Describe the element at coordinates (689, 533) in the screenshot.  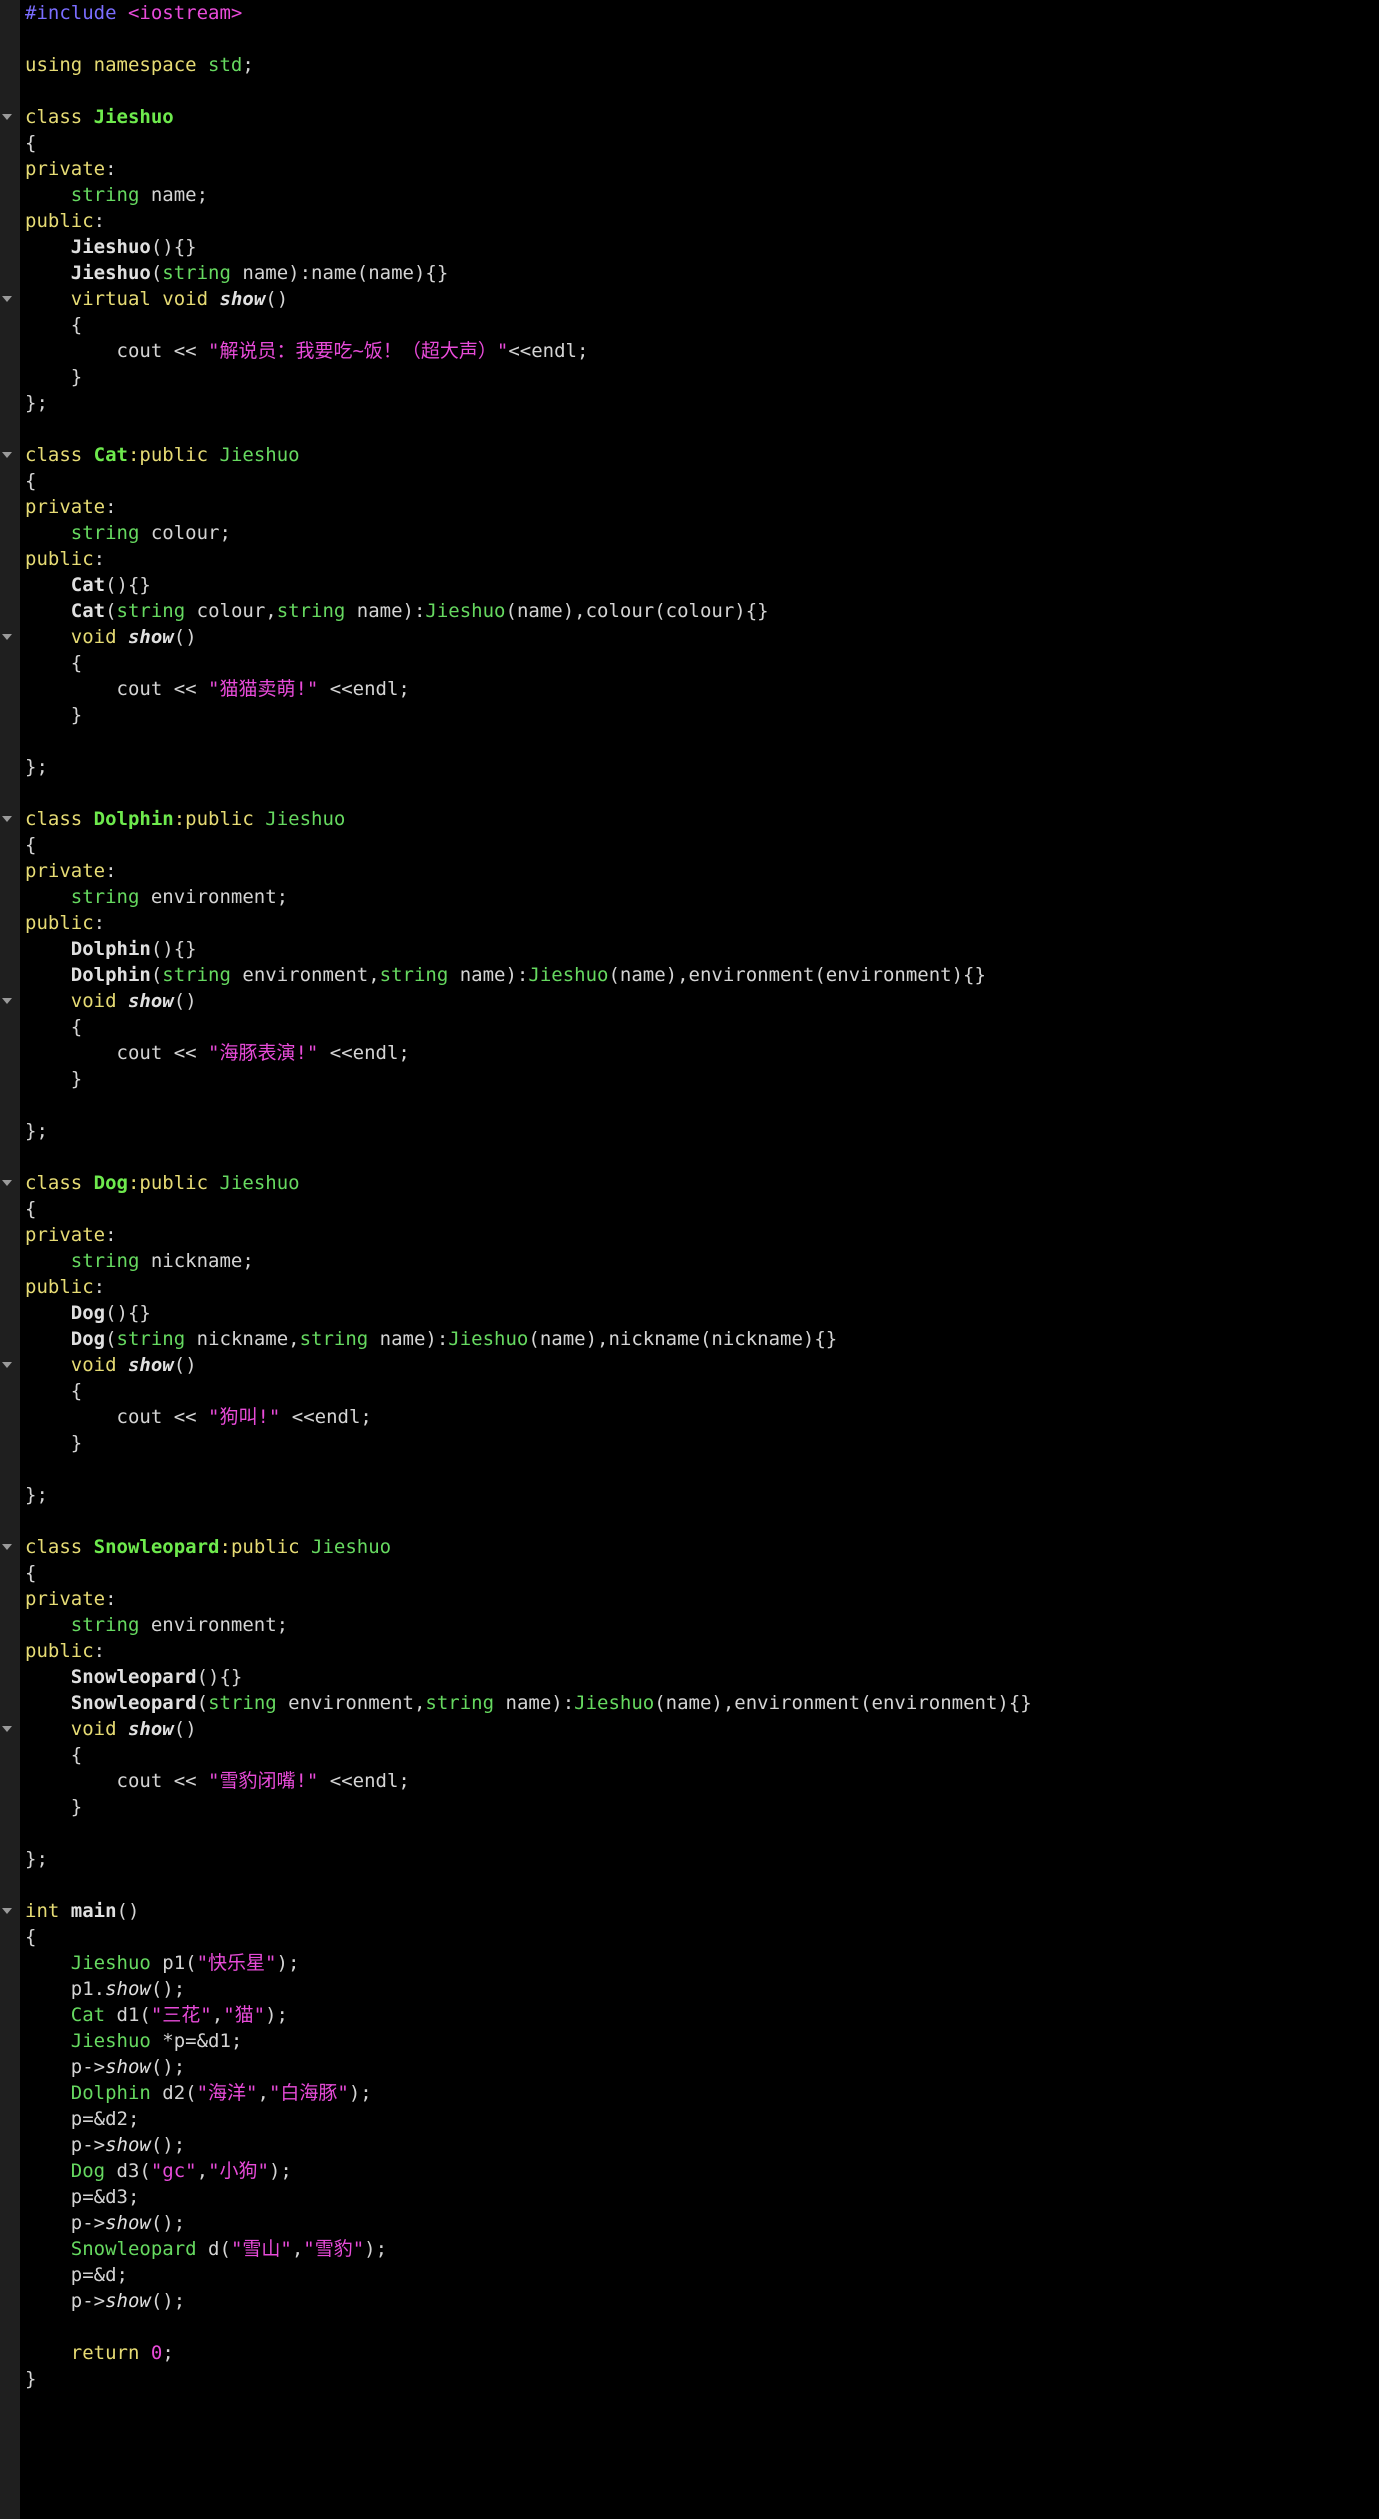
I see `code-line: string colour;` at that location.